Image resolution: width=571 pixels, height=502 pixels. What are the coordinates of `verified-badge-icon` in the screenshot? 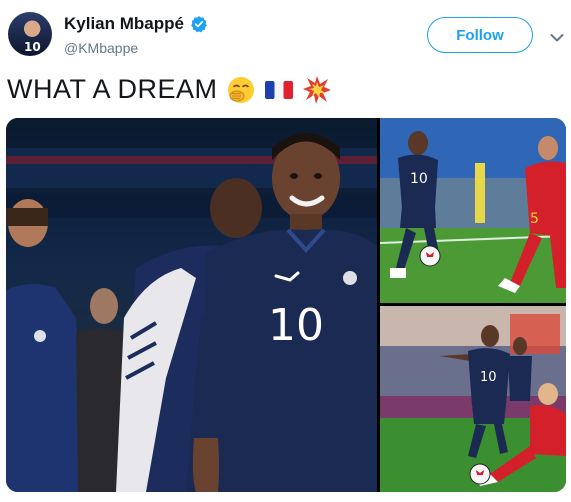 It's located at (199, 24).